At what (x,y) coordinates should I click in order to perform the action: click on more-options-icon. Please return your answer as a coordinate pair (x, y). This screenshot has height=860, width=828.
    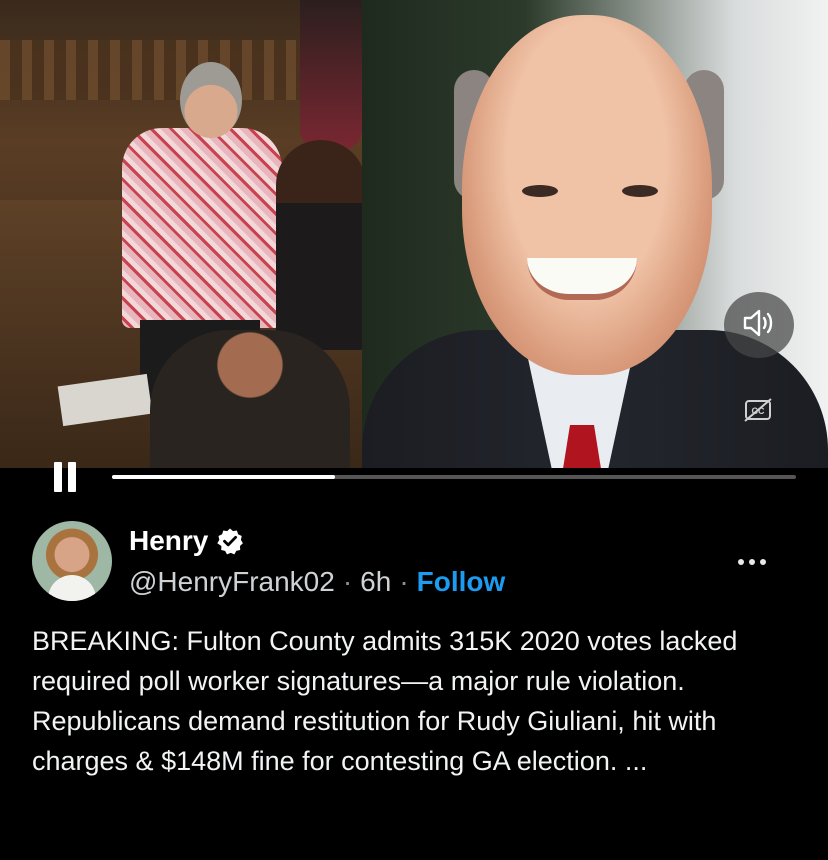
    Looking at the image, I should click on (752, 562).